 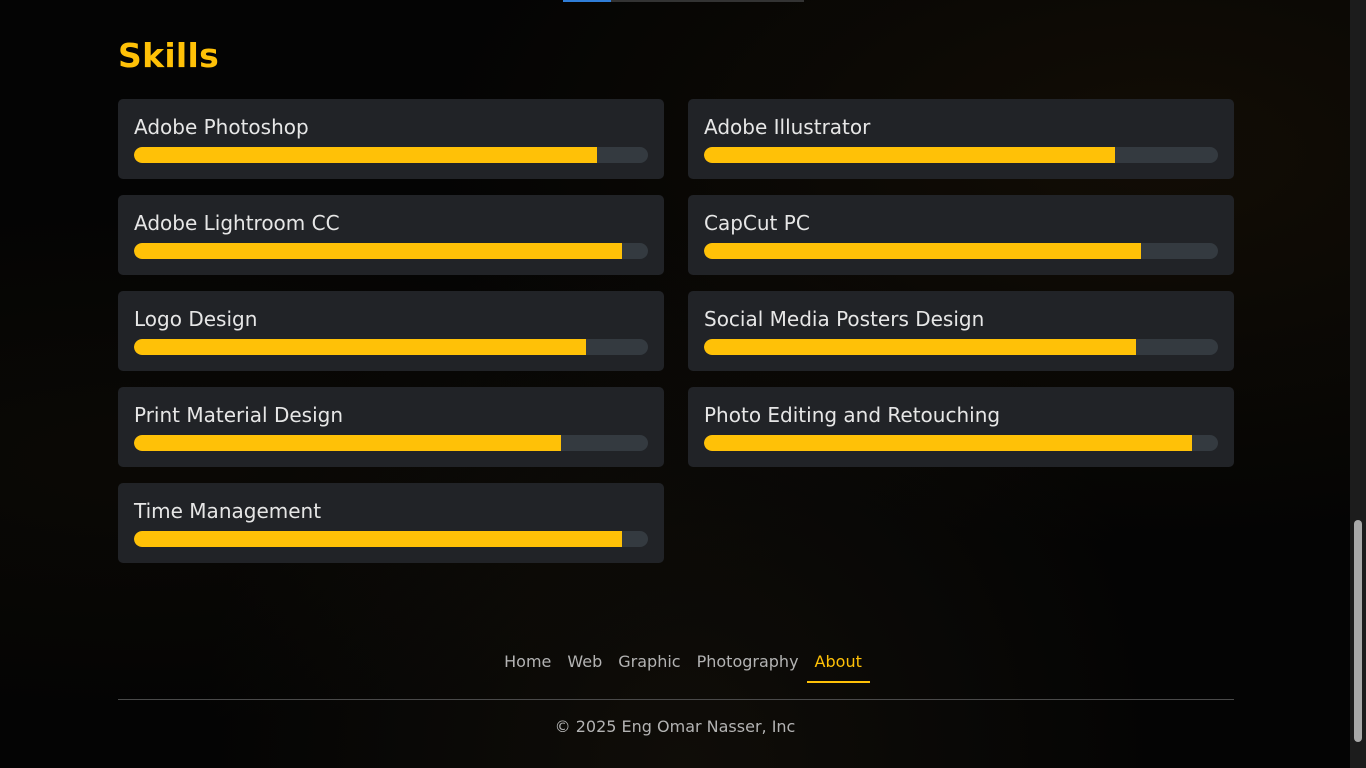 I want to click on footer-nav-photography: Photography, so click(x=748, y=664).